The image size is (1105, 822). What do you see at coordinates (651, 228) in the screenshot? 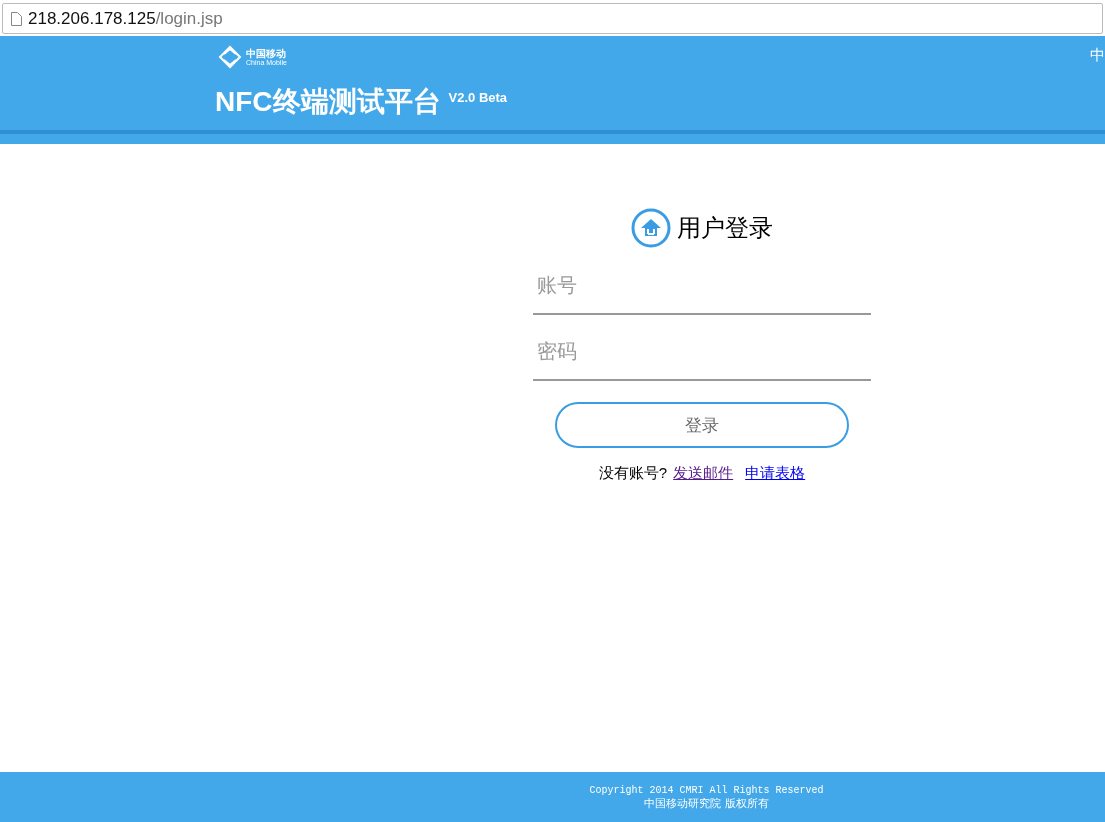
I see `home-icon` at bounding box center [651, 228].